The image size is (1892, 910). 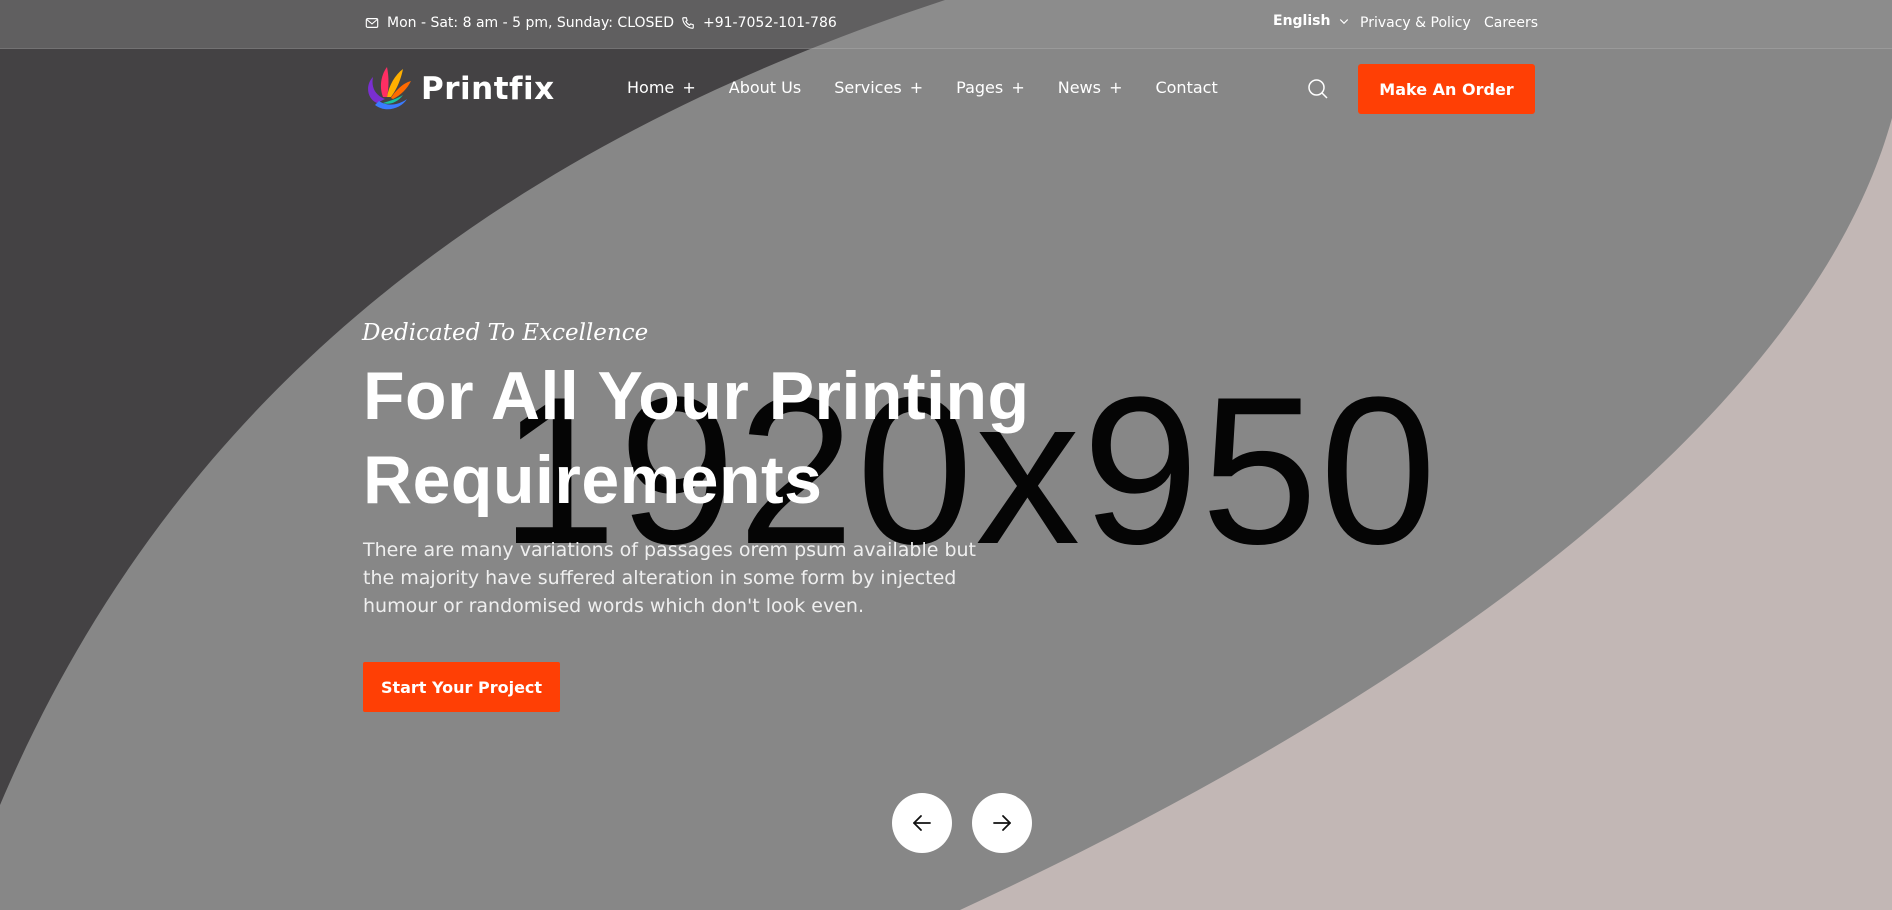 I want to click on language-selector: English, so click(x=1311, y=21).